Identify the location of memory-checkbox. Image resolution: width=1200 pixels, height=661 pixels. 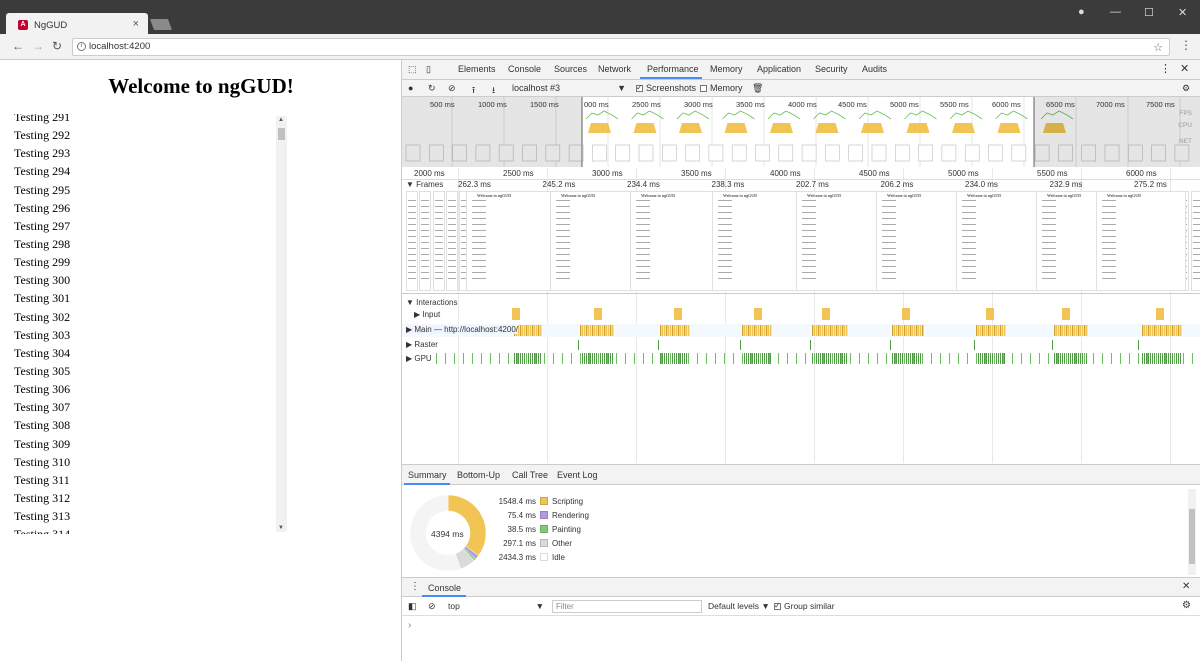
(703, 88).